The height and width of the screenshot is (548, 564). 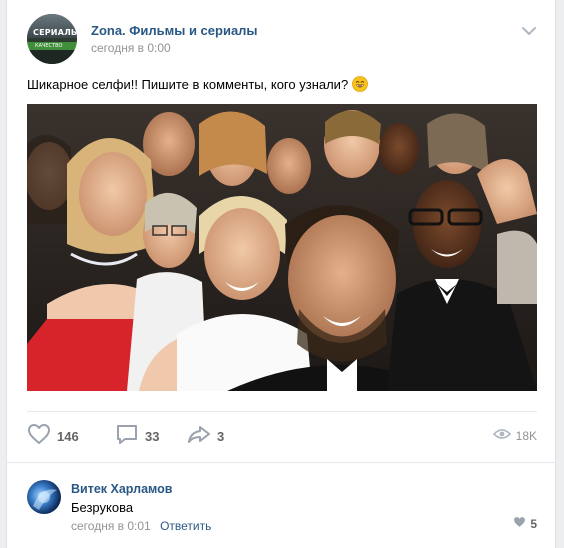 I want to click on post-time: сегодня в 0:00, so click(x=131, y=48).